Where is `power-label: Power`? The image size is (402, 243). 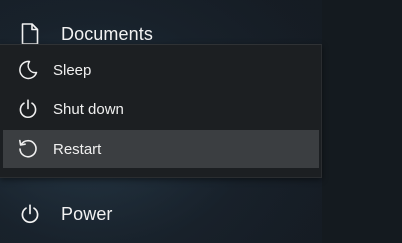 power-label: Power is located at coordinates (87, 213).